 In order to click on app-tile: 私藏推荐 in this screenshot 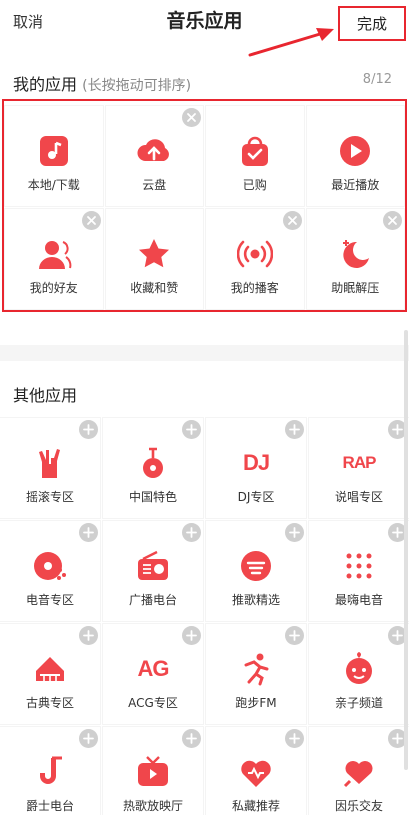, I will do `click(256, 771)`.